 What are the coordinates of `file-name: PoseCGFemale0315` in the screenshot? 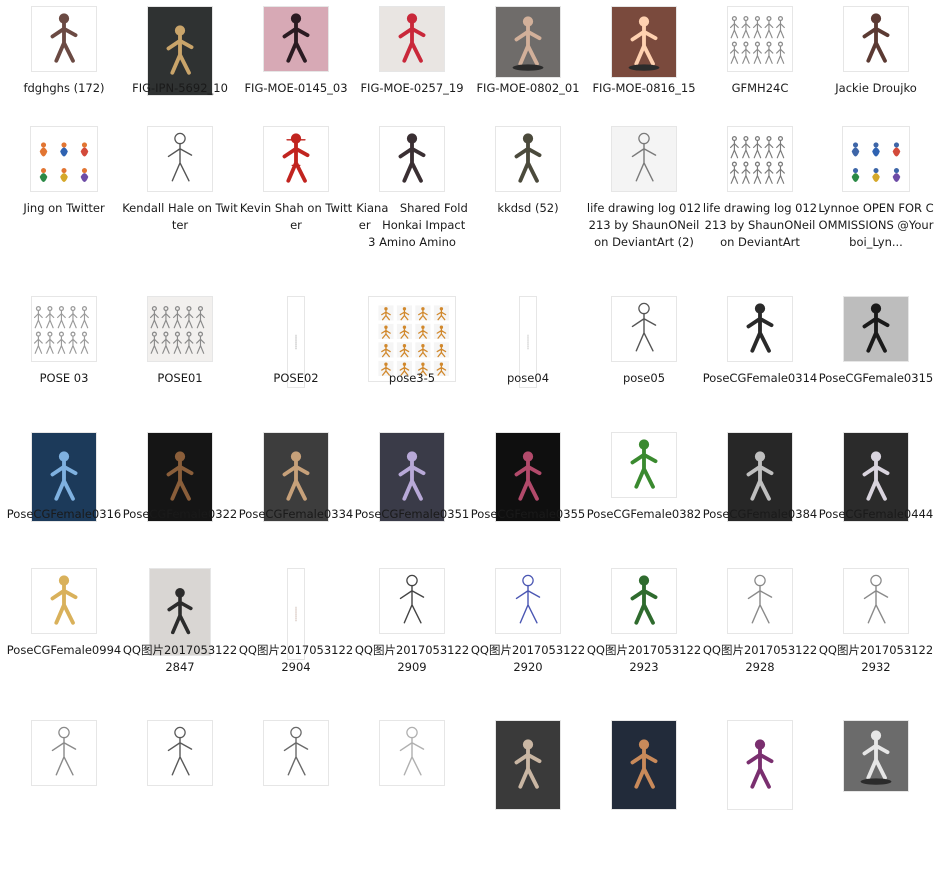 It's located at (876, 378).